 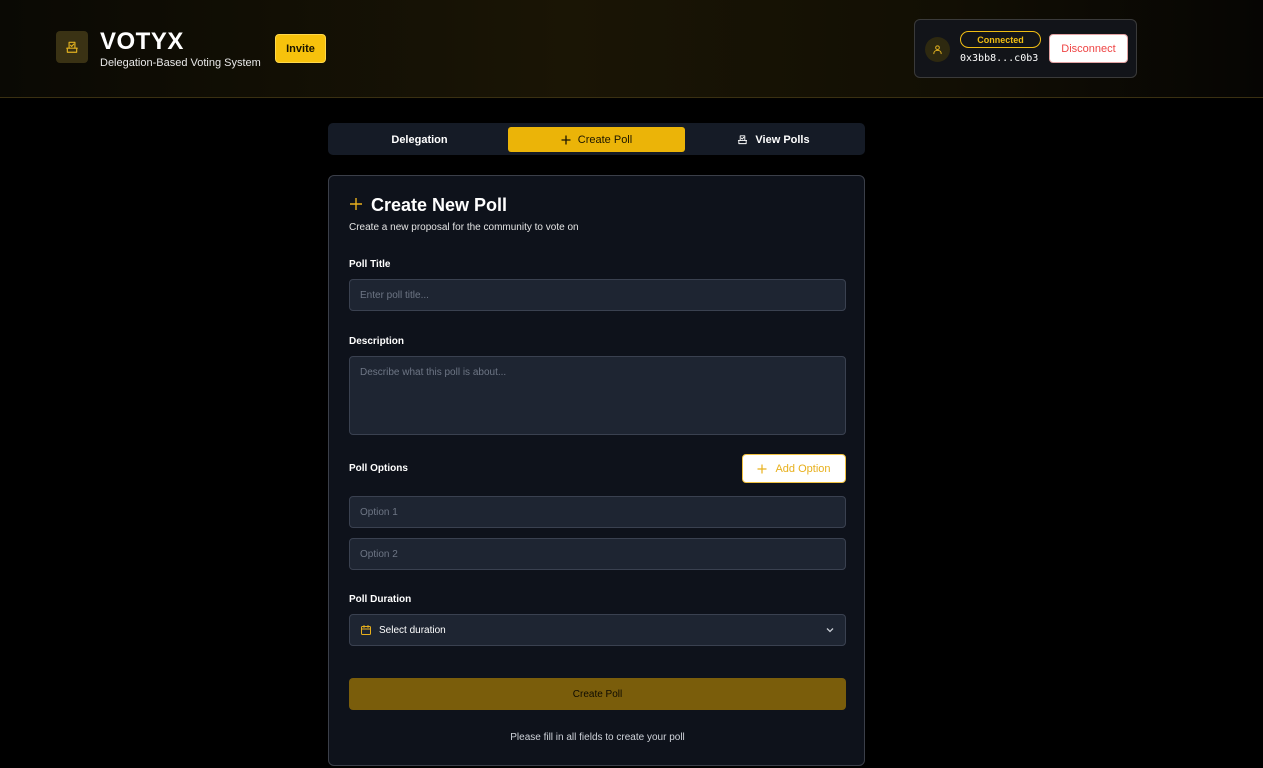 What do you see at coordinates (439, 205) in the screenshot?
I see `card-title: Create New Poll` at bounding box center [439, 205].